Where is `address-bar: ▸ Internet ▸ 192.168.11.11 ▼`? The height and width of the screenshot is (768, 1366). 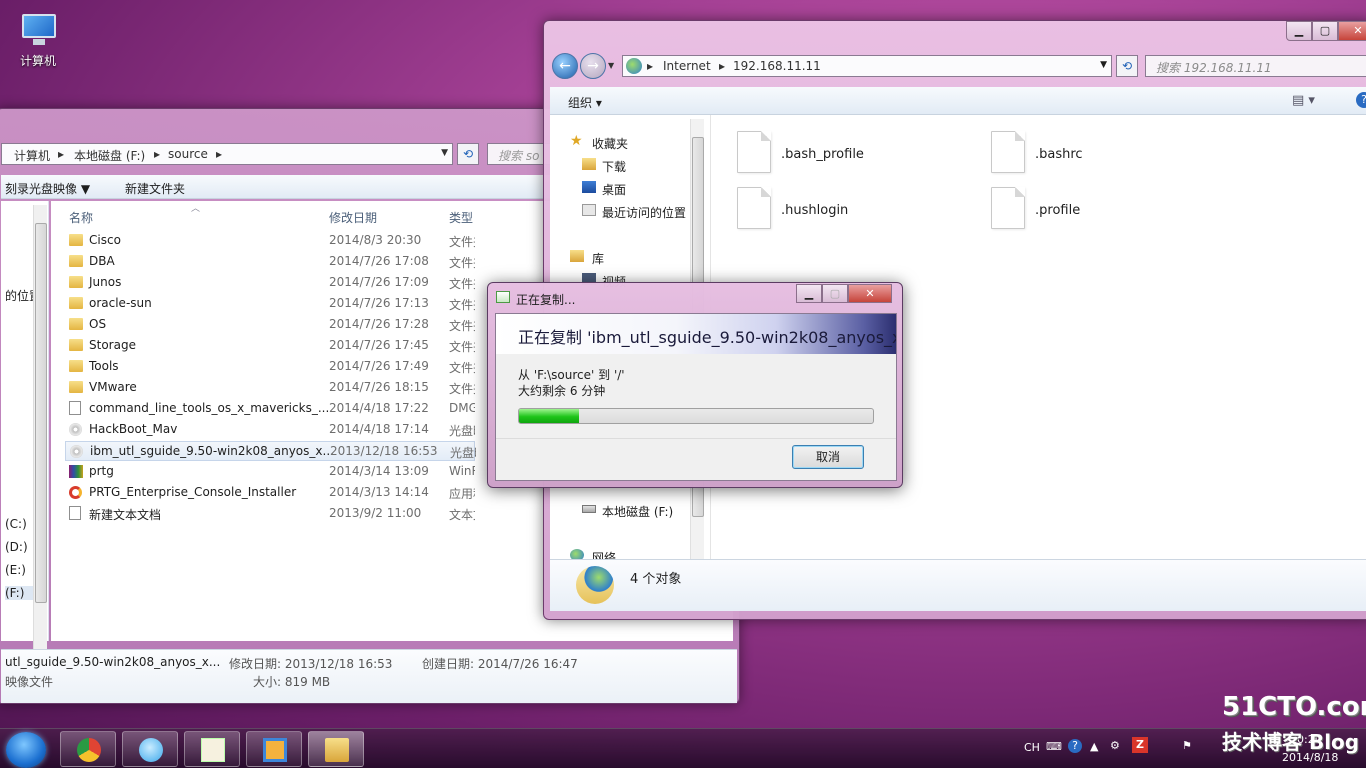
address-bar: ▸ Internet ▸ 192.168.11.11 ▼ is located at coordinates (867, 66).